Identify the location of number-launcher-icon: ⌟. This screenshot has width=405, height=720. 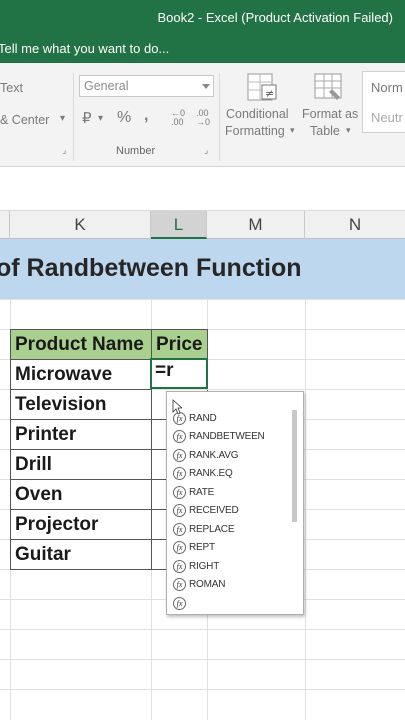
(206, 150).